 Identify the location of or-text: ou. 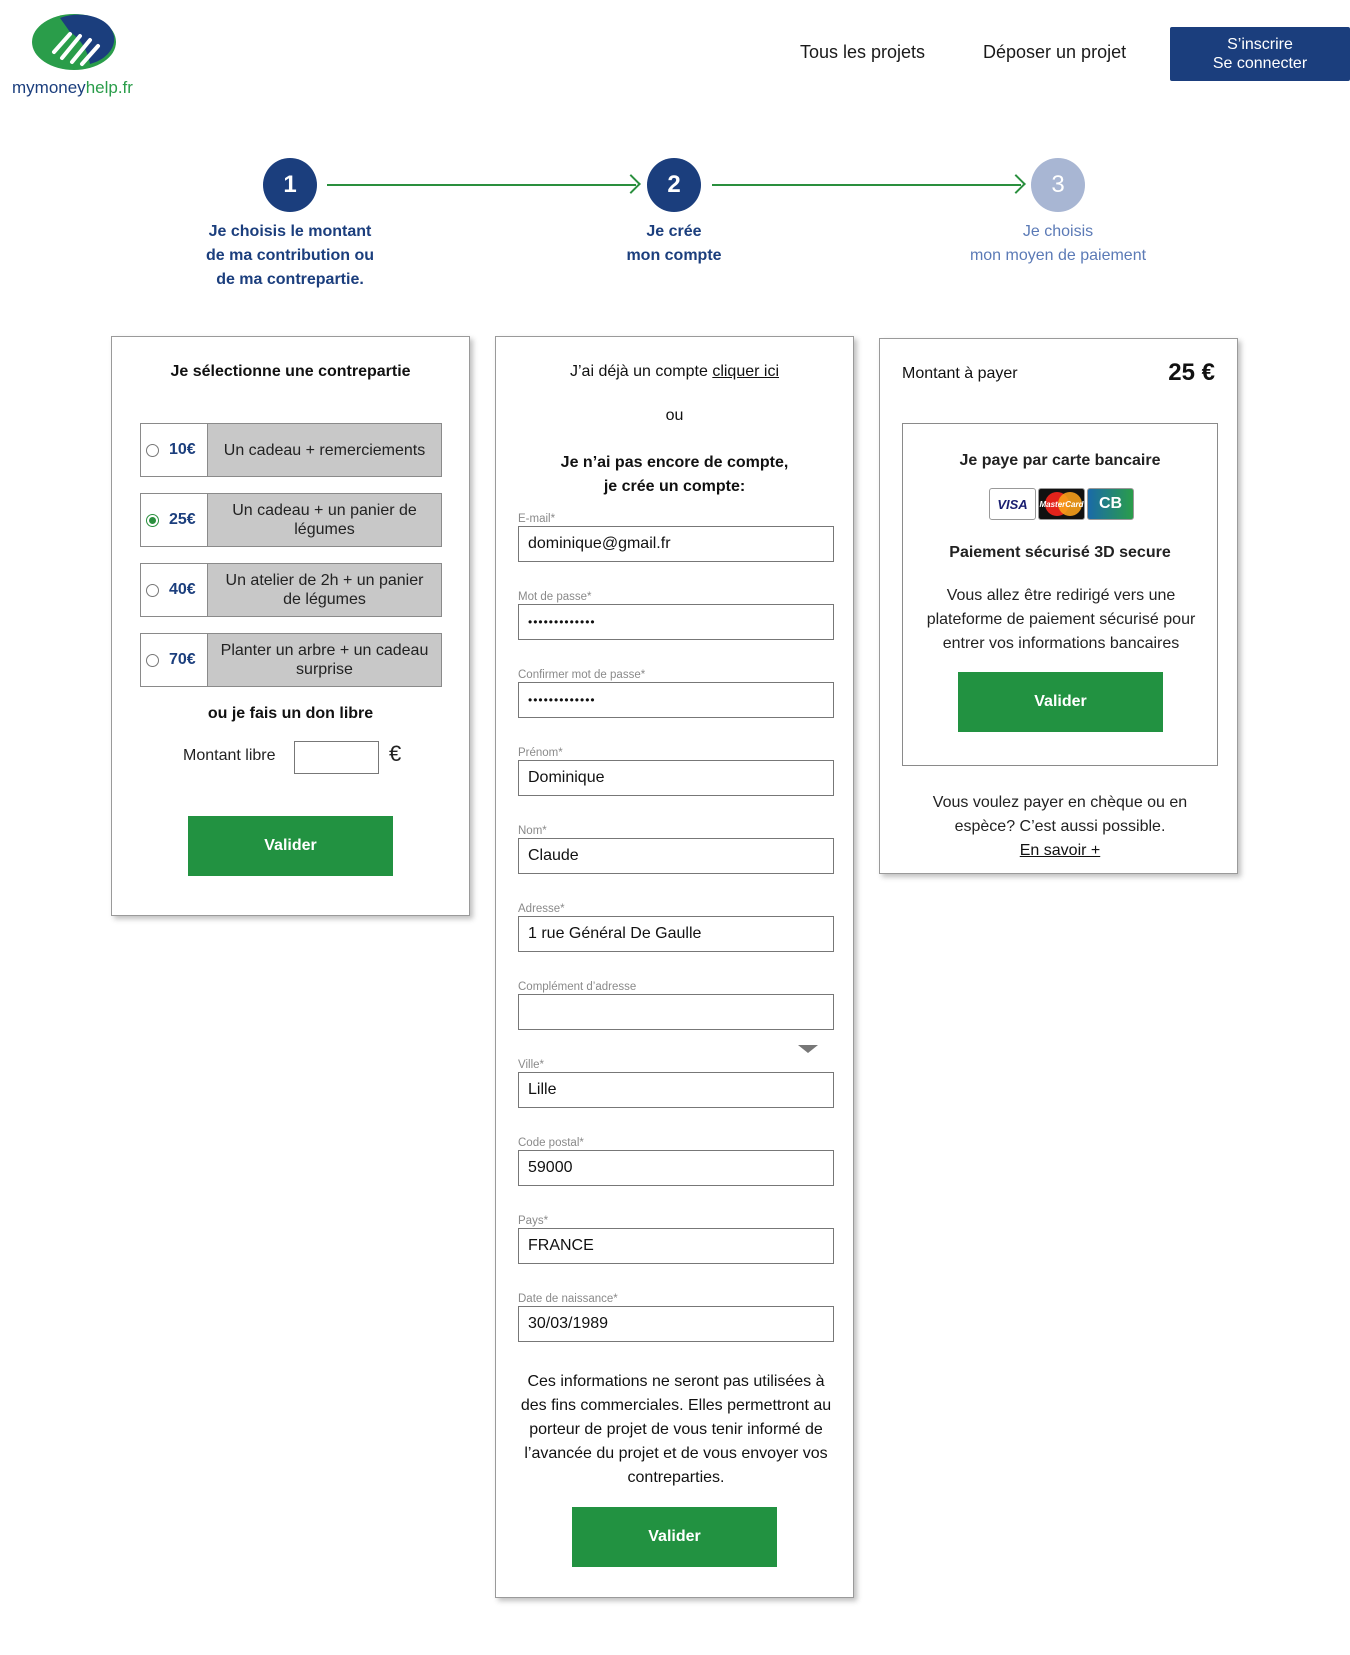
(674, 415).